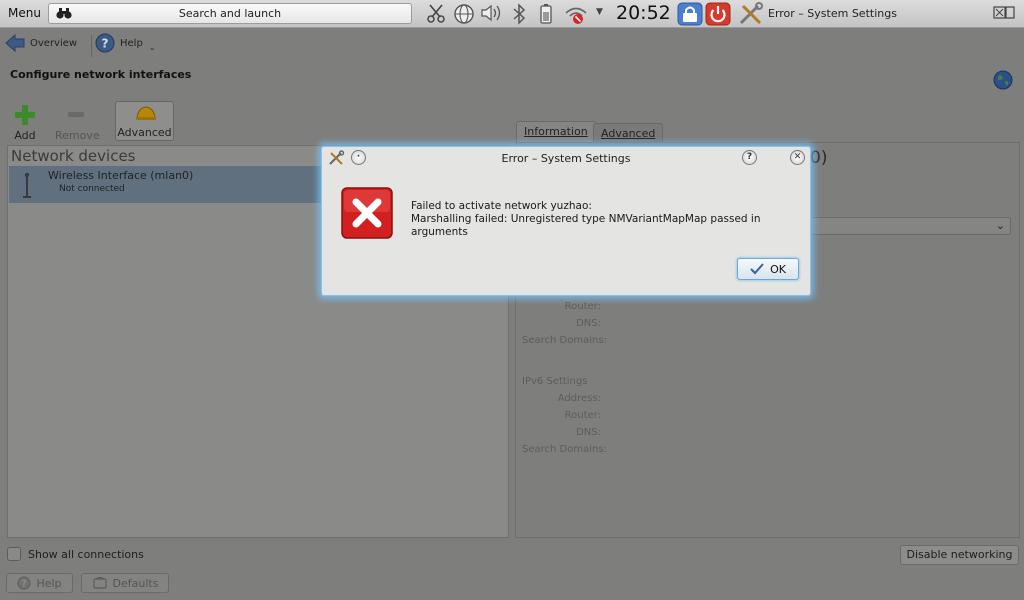  I want to click on remove-button: Remove, so click(77, 123).